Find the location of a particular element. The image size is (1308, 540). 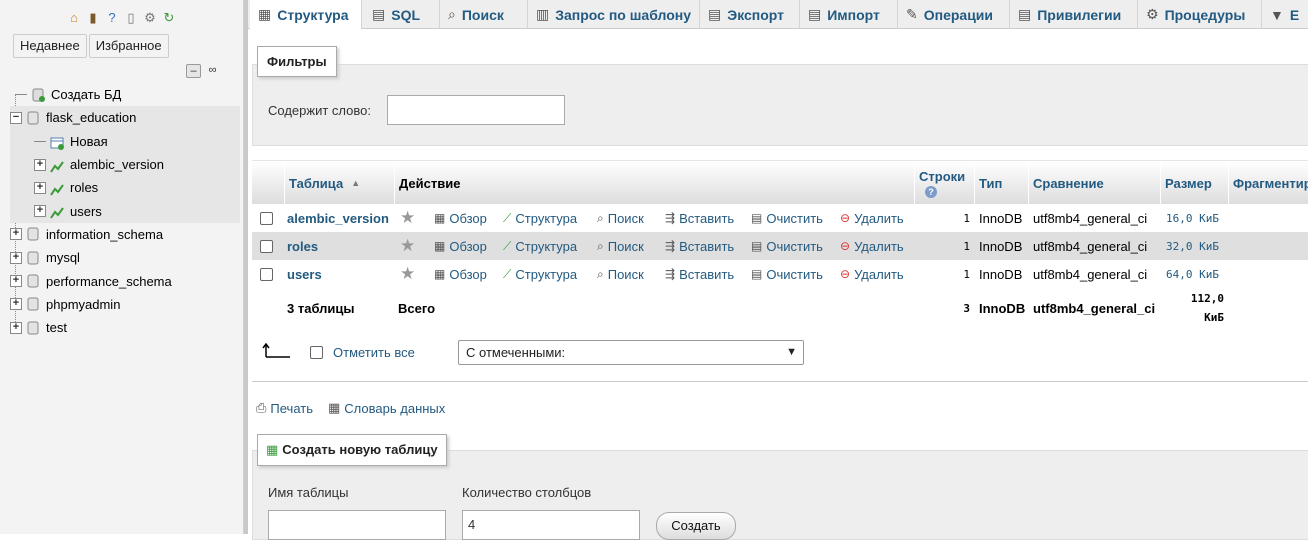

table-name-link: users is located at coordinates (304, 274).